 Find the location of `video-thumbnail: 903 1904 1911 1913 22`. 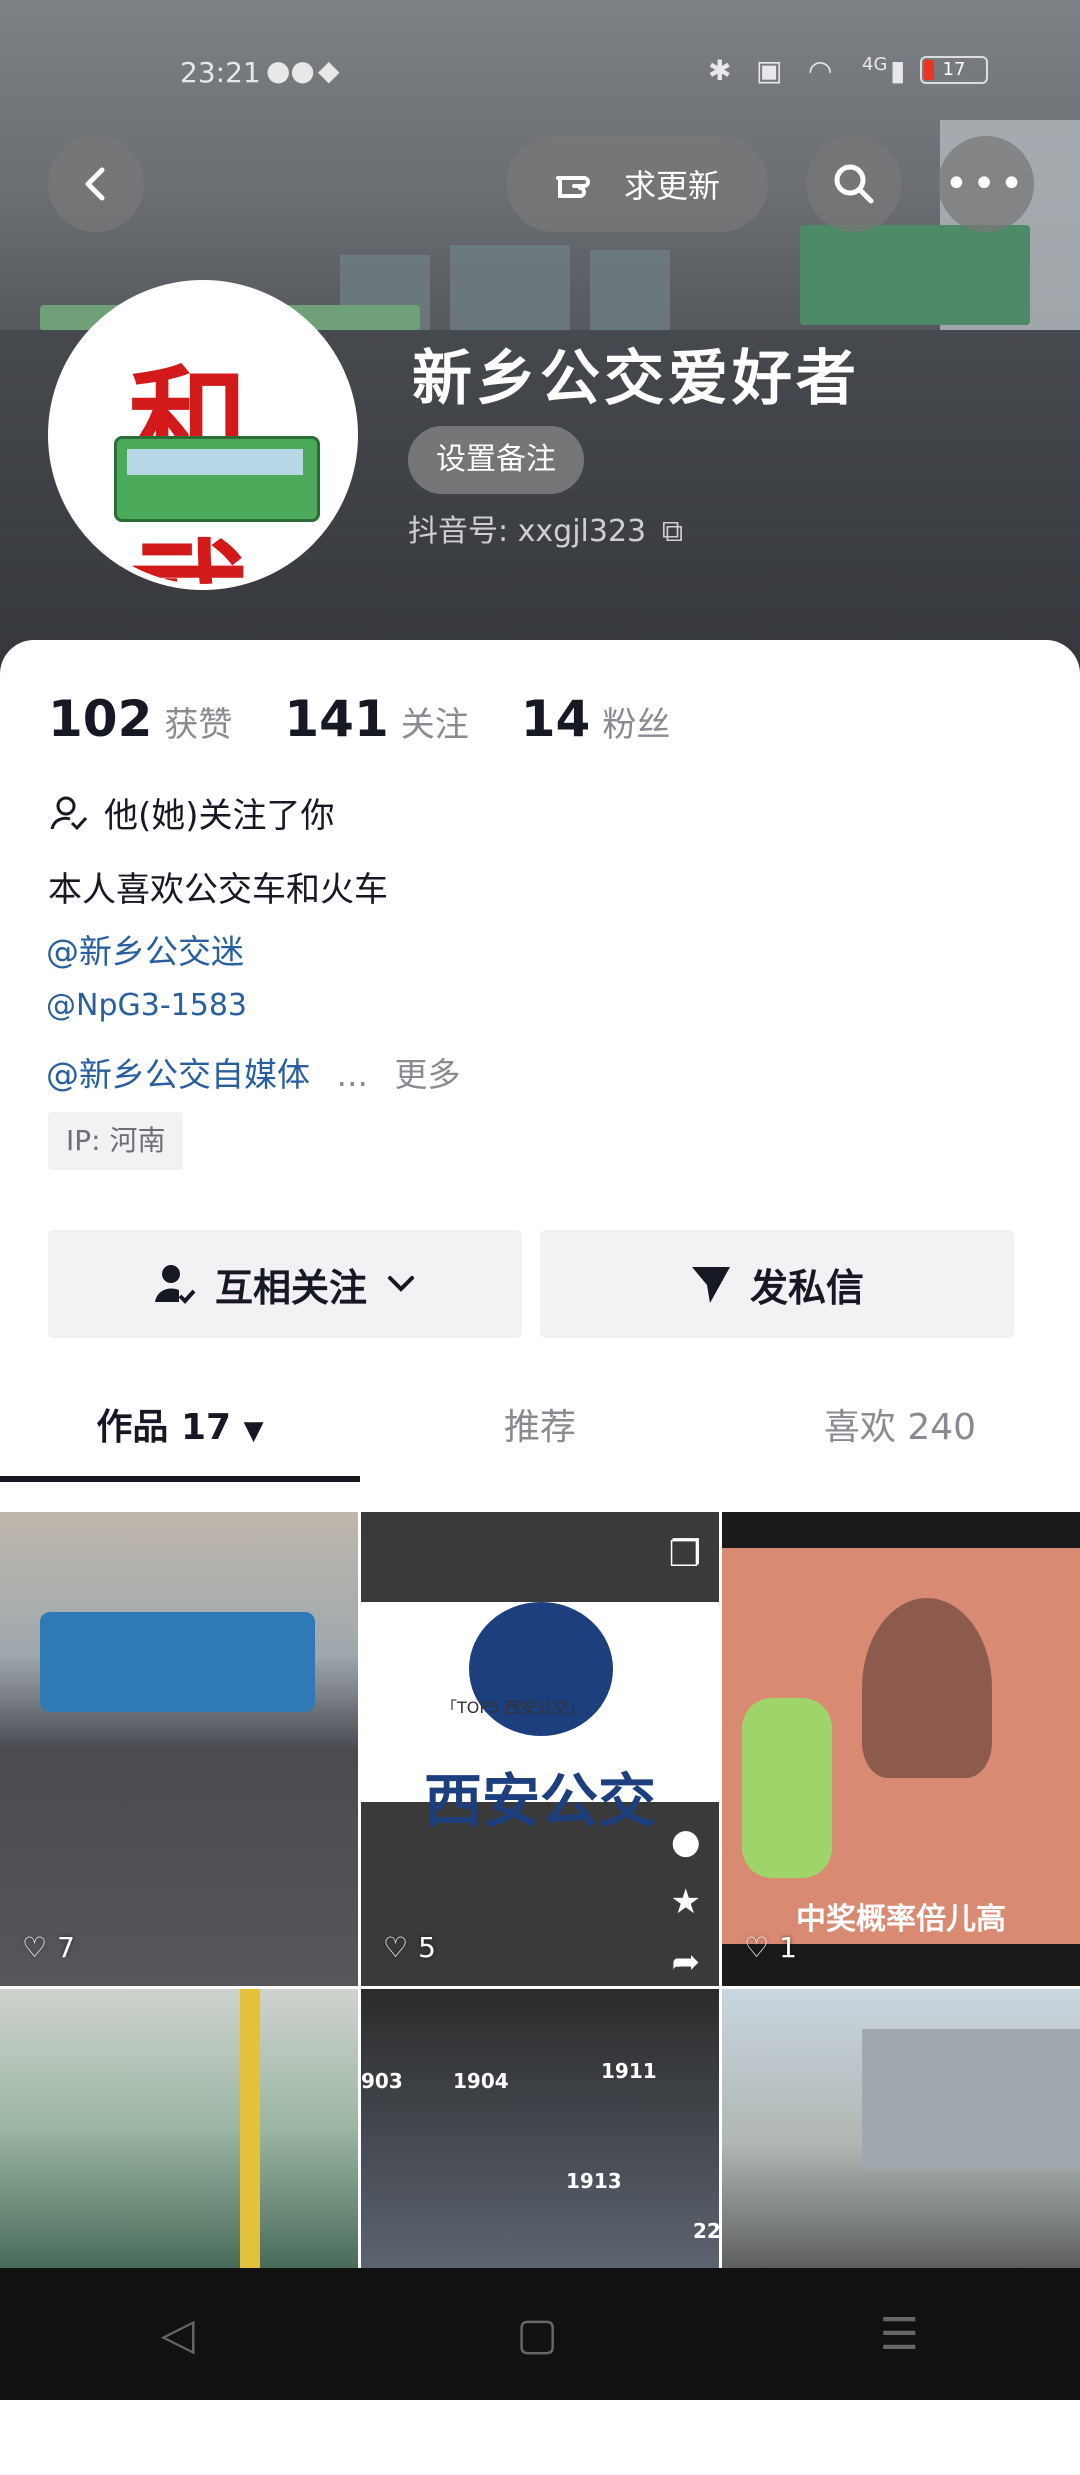

video-thumbnail: 903 1904 1911 1913 22 is located at coordinates (540, 2128).